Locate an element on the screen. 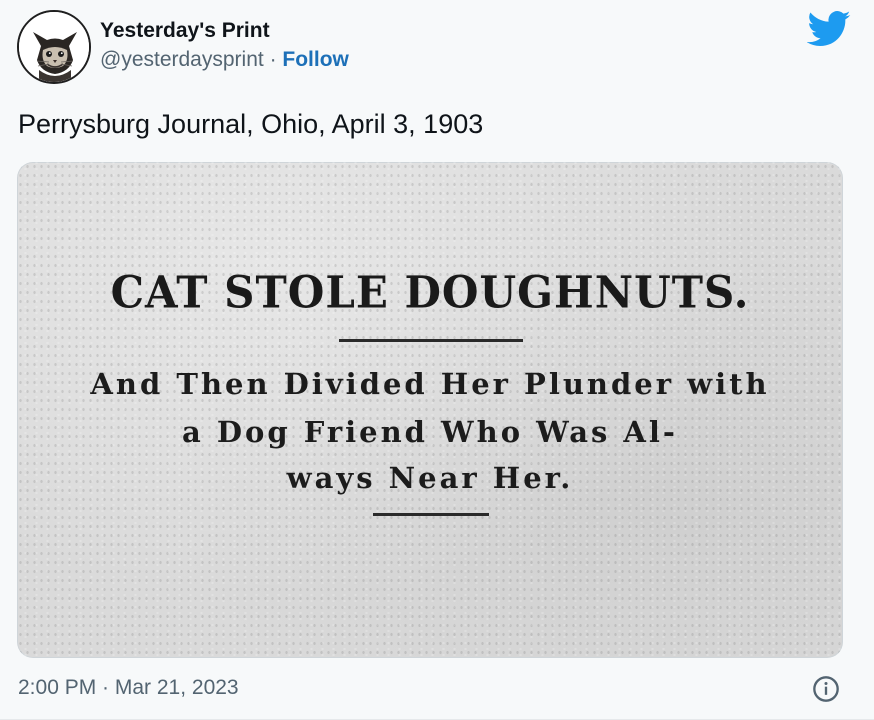 Image resolution: width=874 pixels, height=720 pixels. newspaper-subhead-line: a Dog Friend Who Was Al- is located at coordinates (430, 432).